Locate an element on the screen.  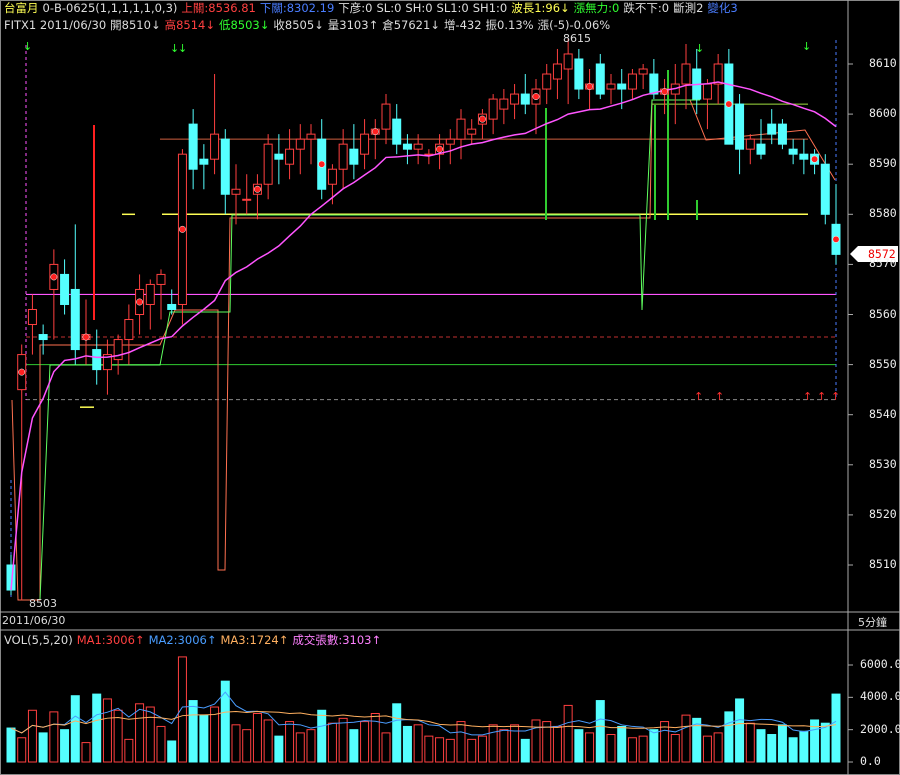
quote-item-8: 振0.13% is located at coordinates (509, 25).